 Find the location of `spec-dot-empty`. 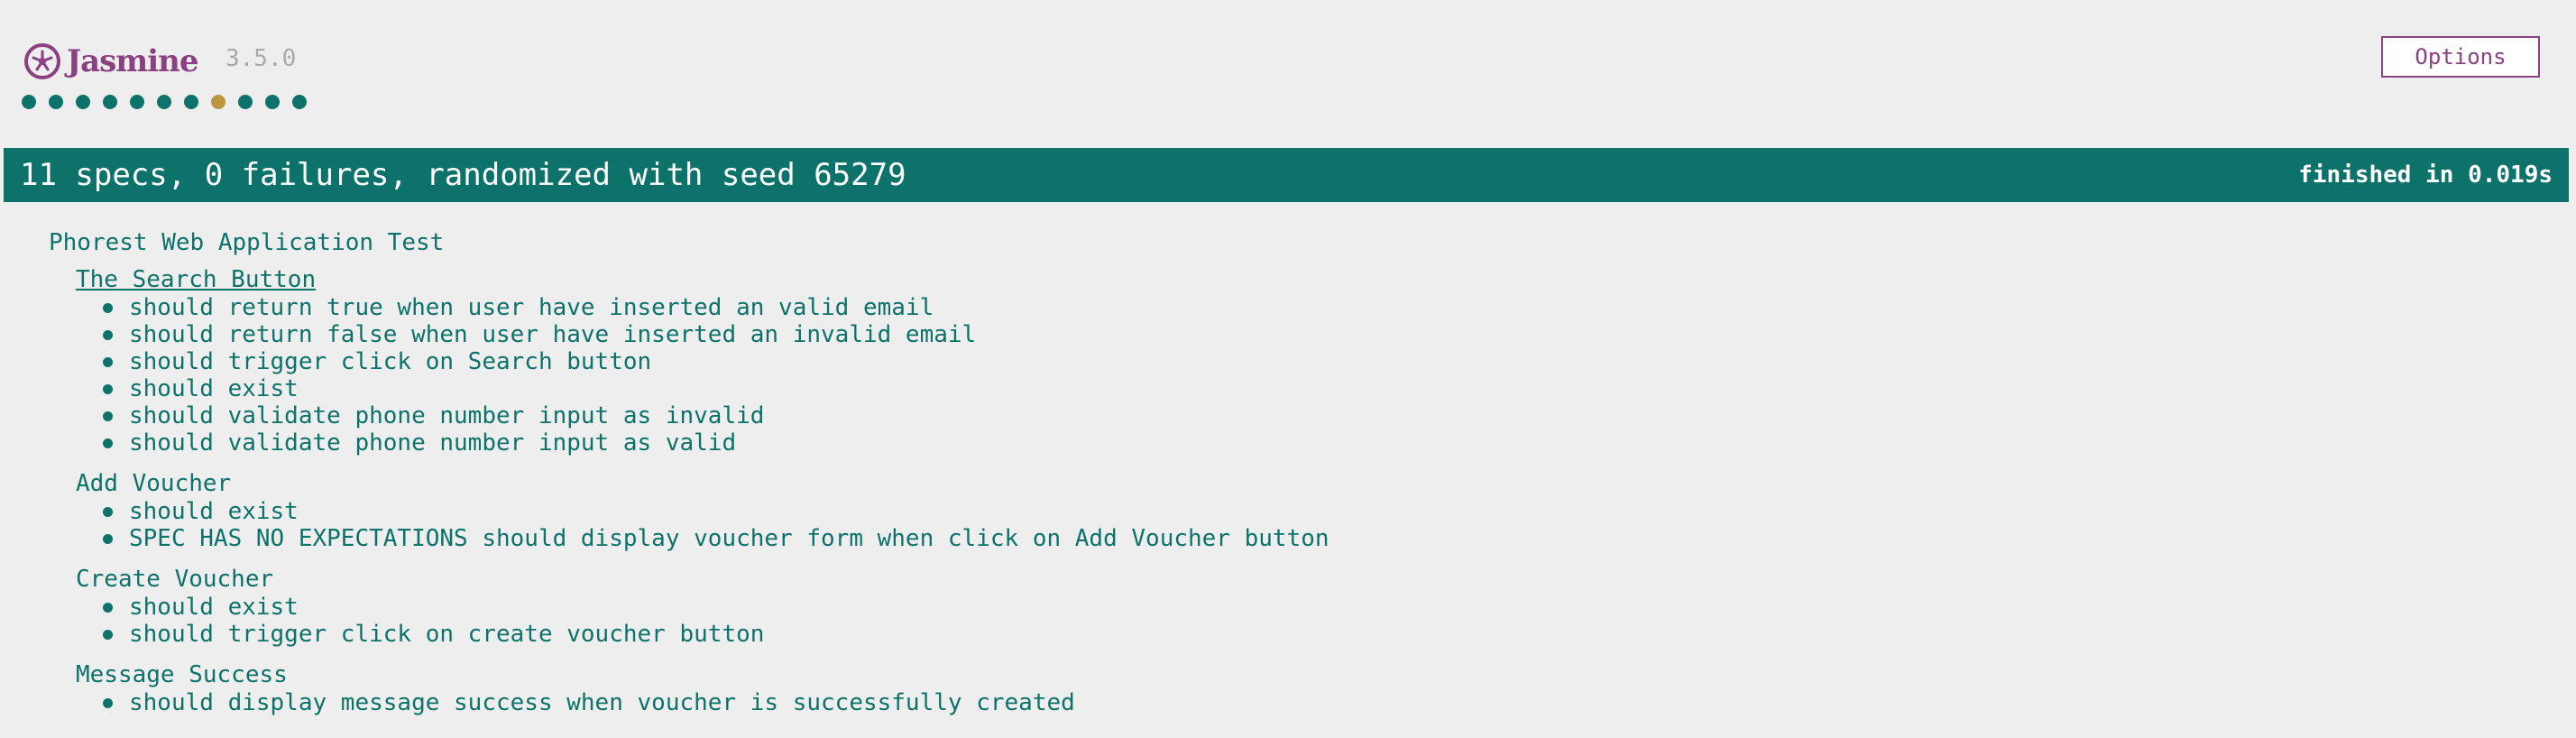

spec-dot-empty is located at coordinates (218, 102).